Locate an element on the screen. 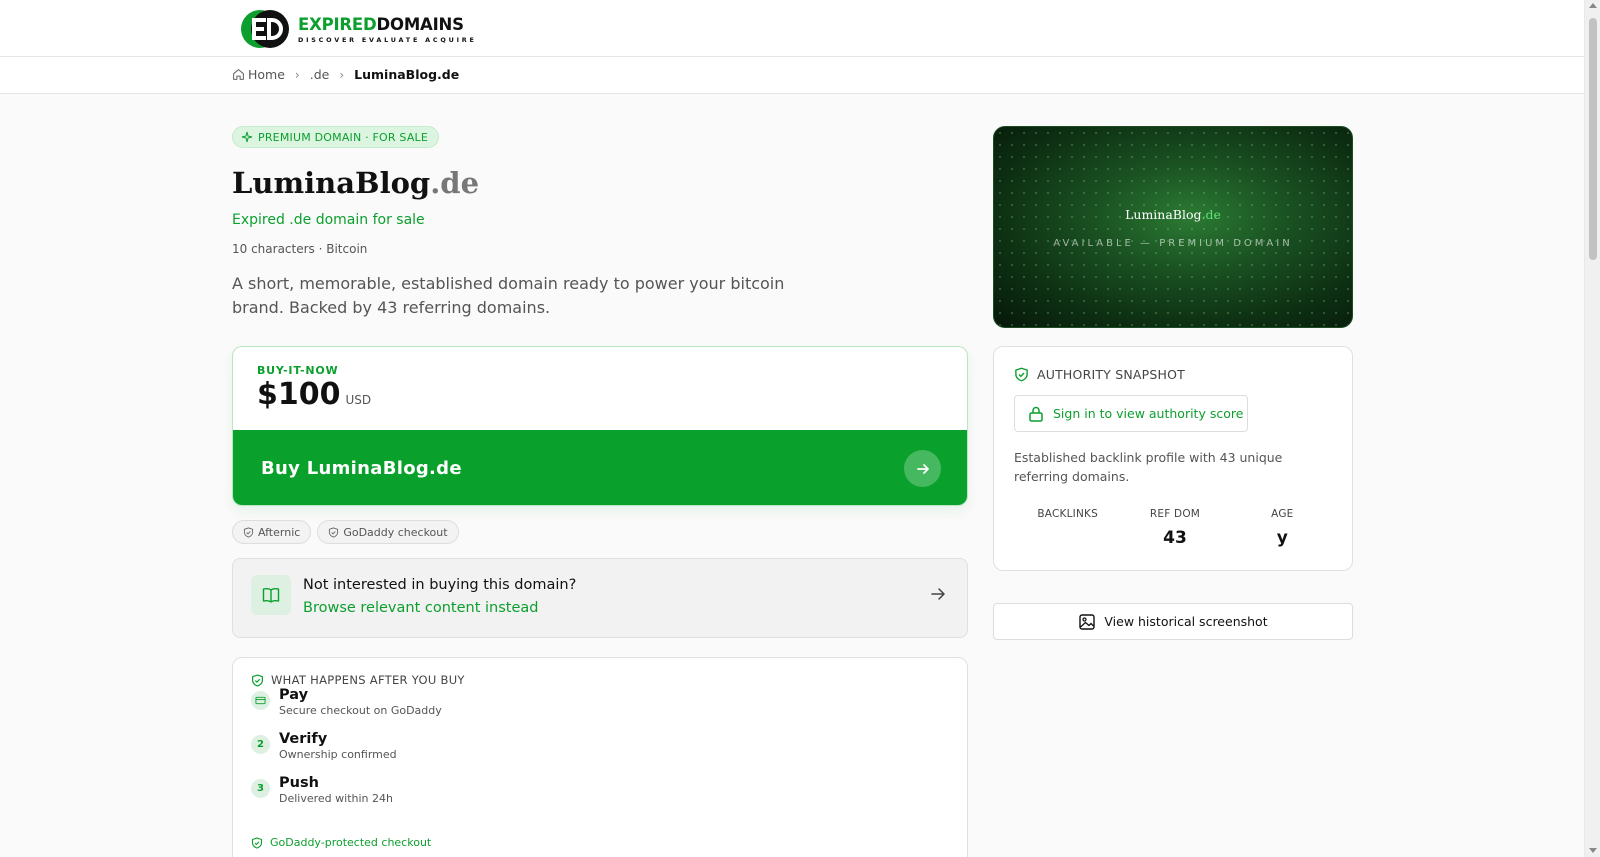  badge-label: PREMIUM DOMAIN · FOR SALE is located at coordinates (343, 137).